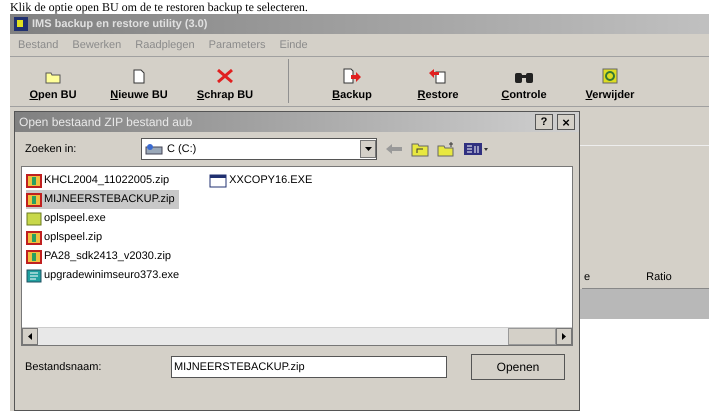 The image size is (709, 411). What do you see at coordinates (154, 149) in the screenshot?
I see `drive-icon` at bounding box center [154, 149].